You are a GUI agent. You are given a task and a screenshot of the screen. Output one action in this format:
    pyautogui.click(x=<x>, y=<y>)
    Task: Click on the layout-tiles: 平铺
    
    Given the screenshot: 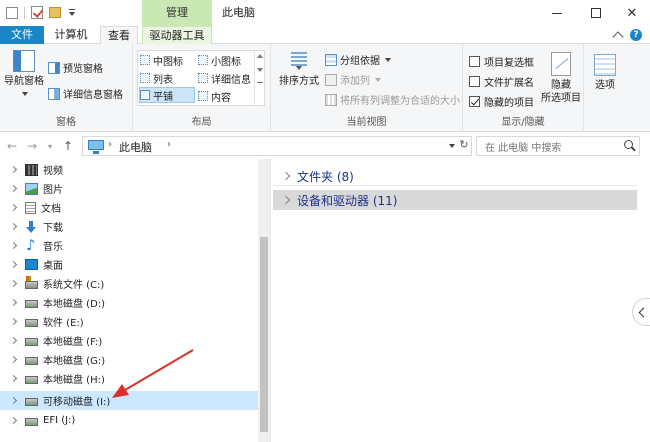 What is the action you would take?
    pyautogui.click(x=167, y=95)
    